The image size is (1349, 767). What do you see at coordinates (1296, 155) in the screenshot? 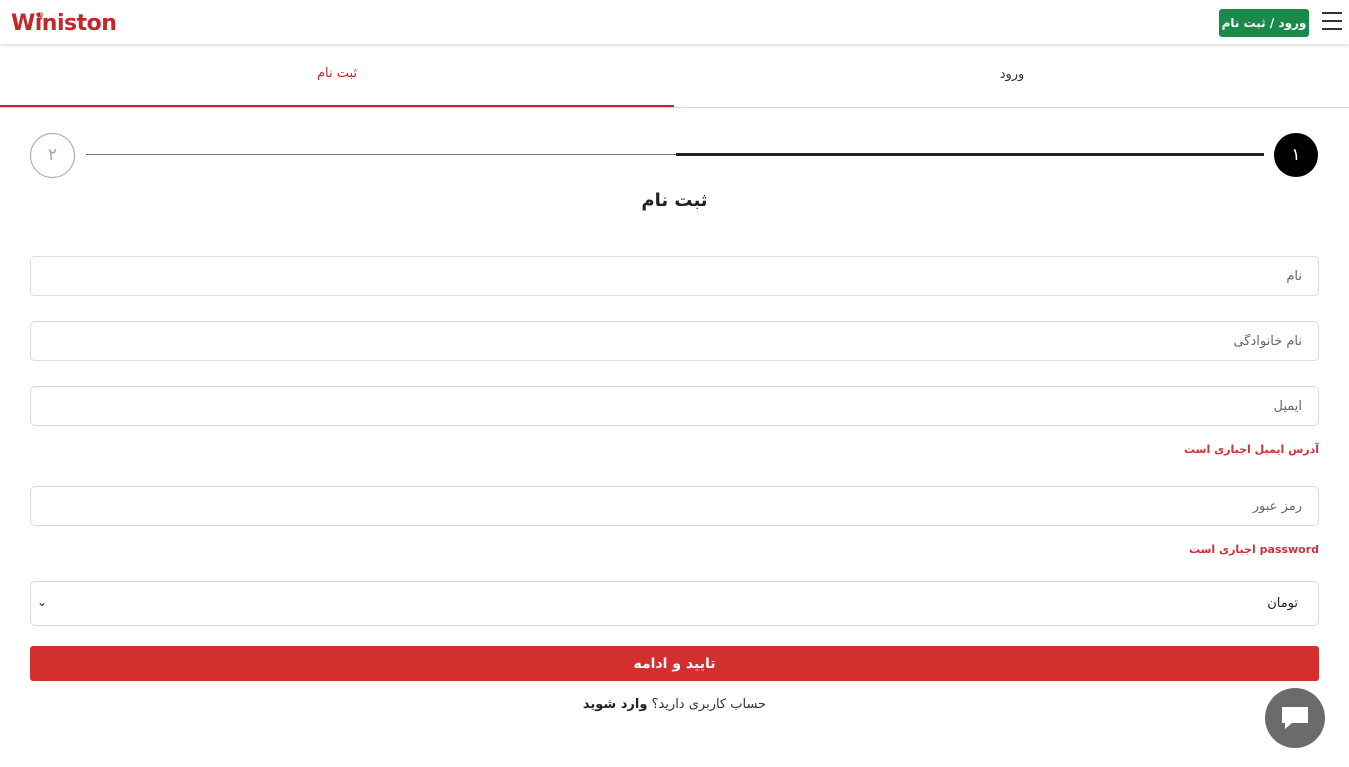
I see `step-1-indicator: ۱` at bounding box center [1296, 155].